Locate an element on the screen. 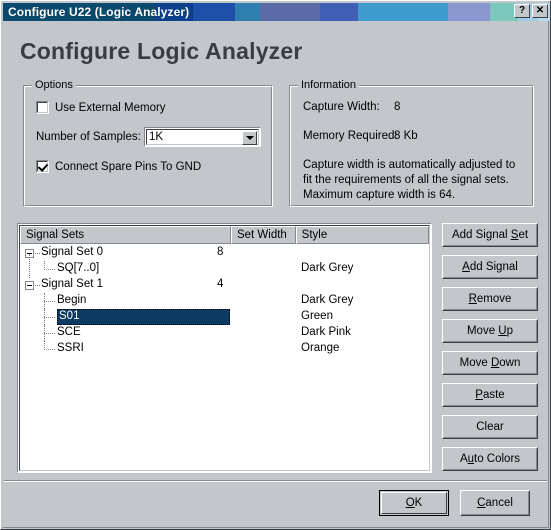 The height and width of the screenshot is (530, 551). clear-button: Clear is located at coordinates (490, 427).